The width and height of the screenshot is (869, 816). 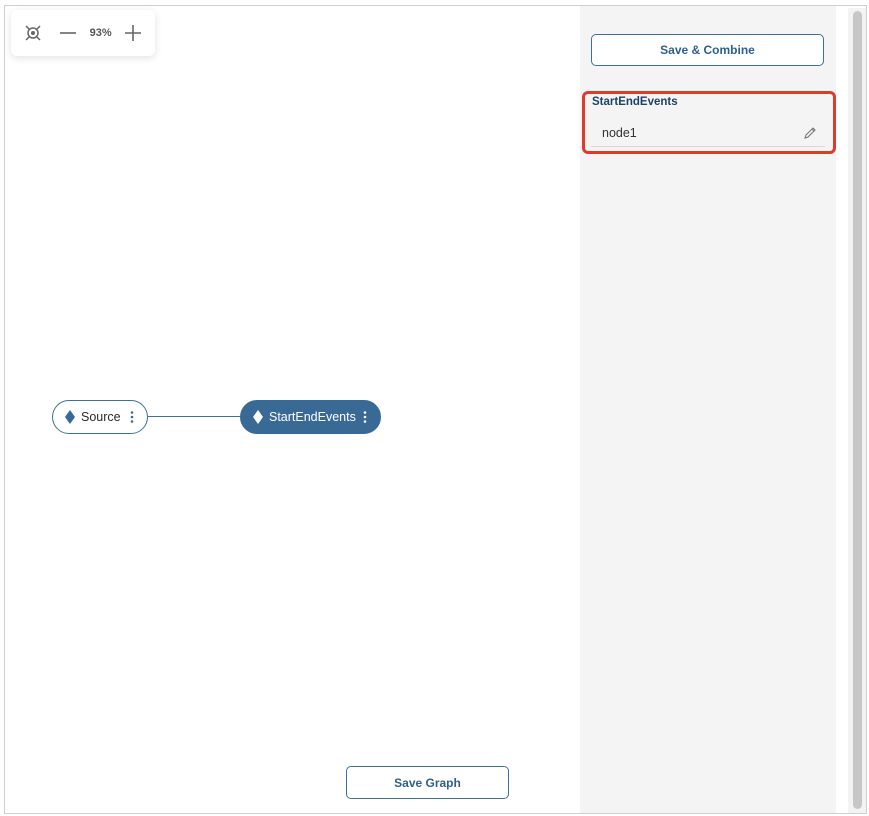 I want to click on node-name-row: node1, so click(x=708, y=133).